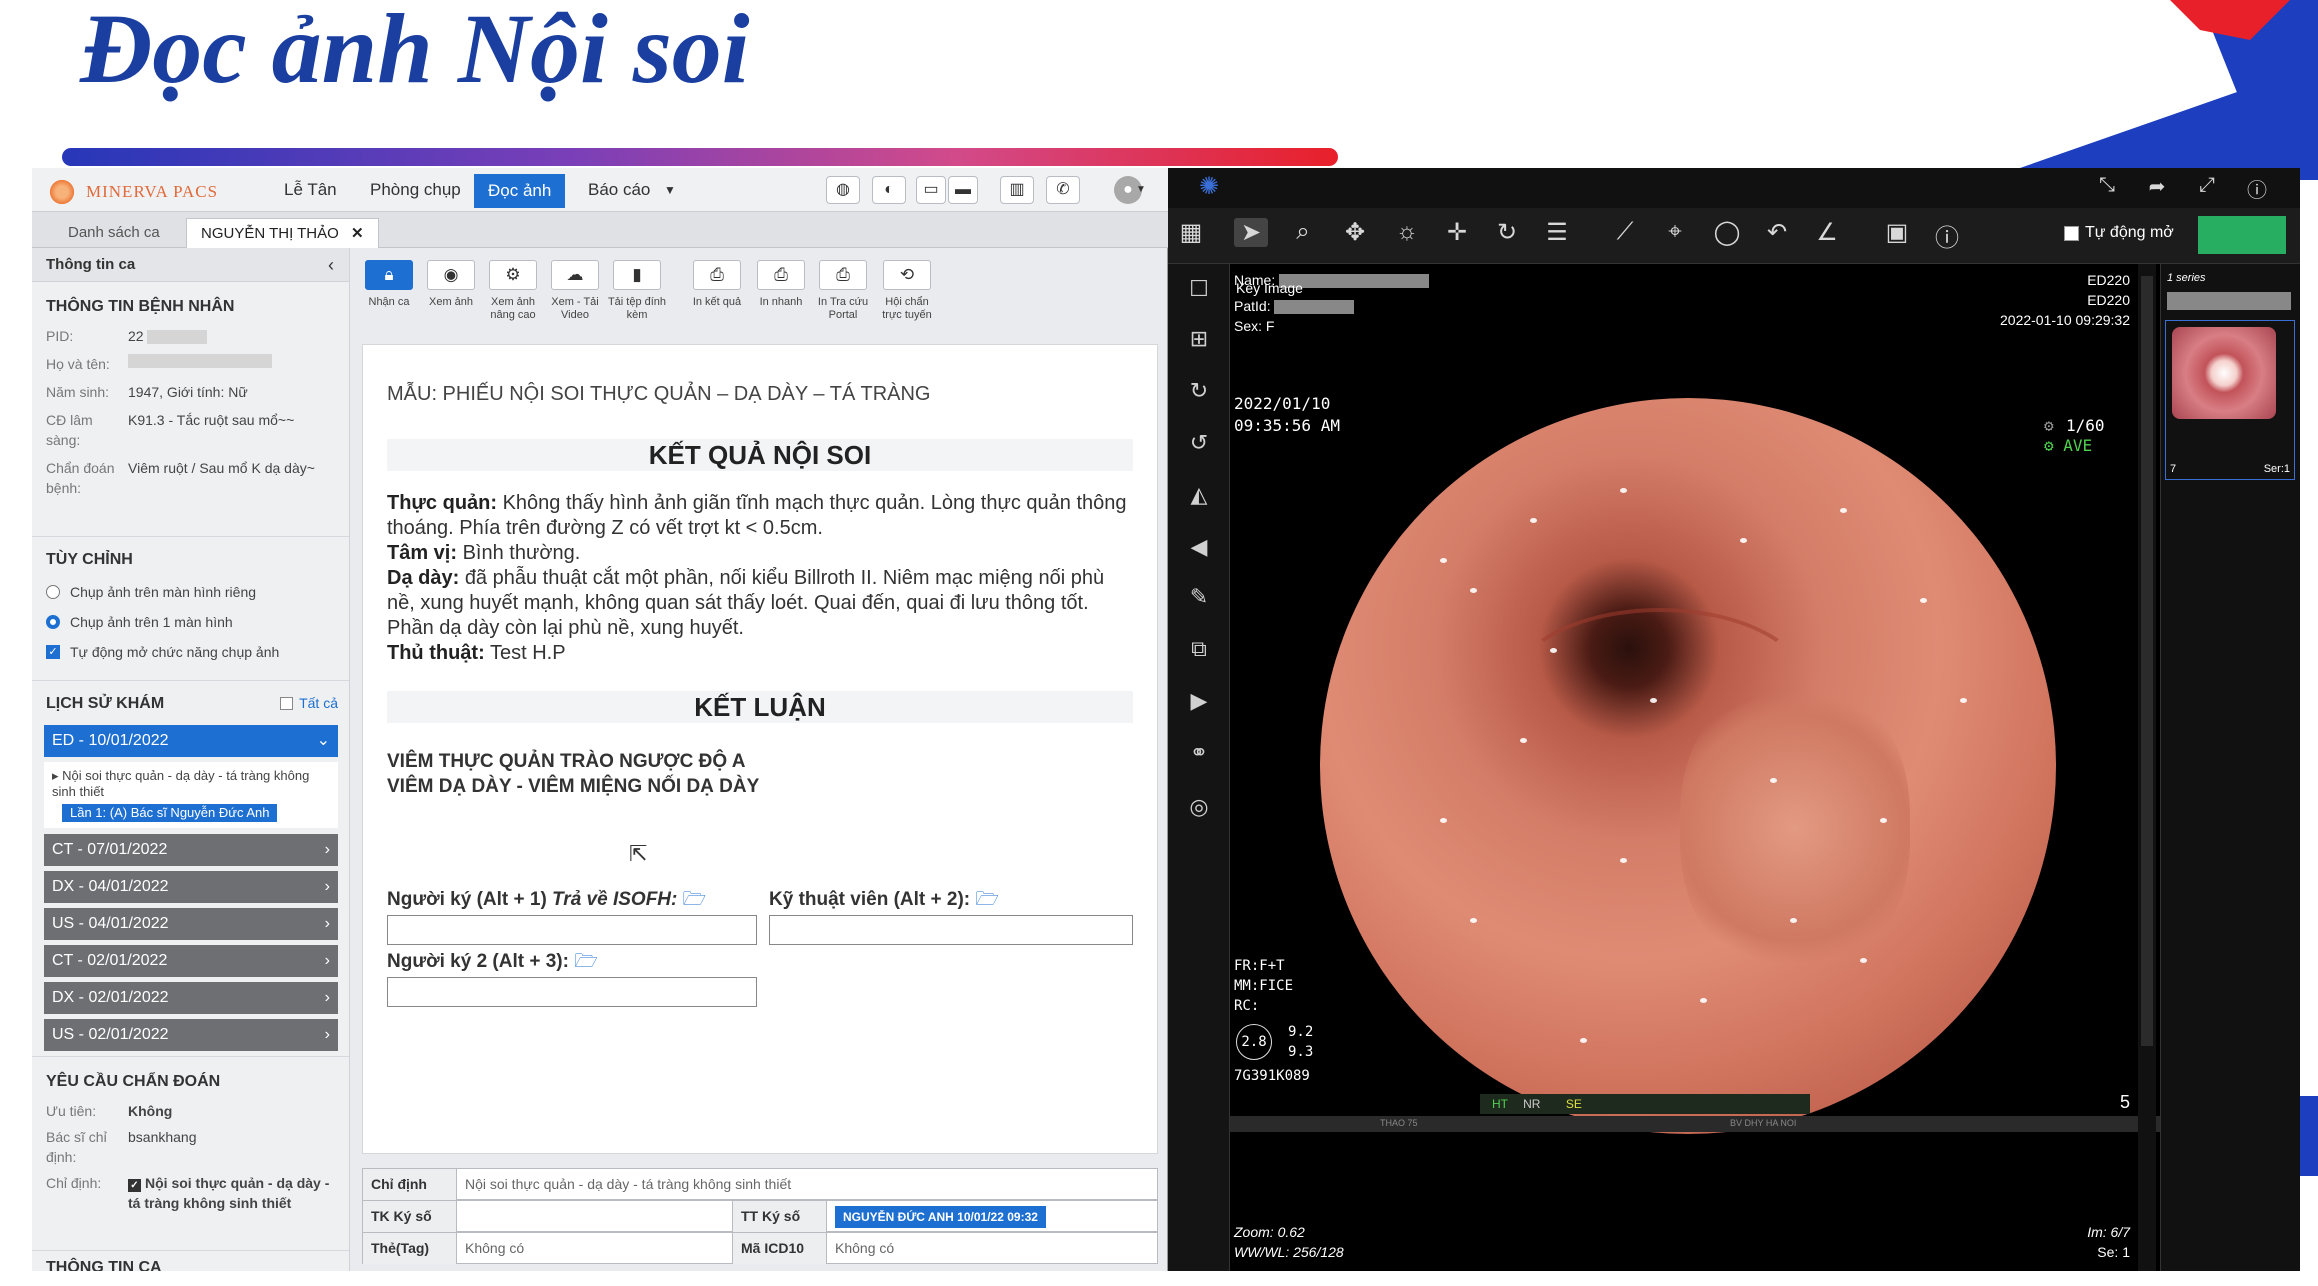 Image resolution: width=2318 pixels, height=1286 pixels. I want to click on signer2-field, so click(572, 992).